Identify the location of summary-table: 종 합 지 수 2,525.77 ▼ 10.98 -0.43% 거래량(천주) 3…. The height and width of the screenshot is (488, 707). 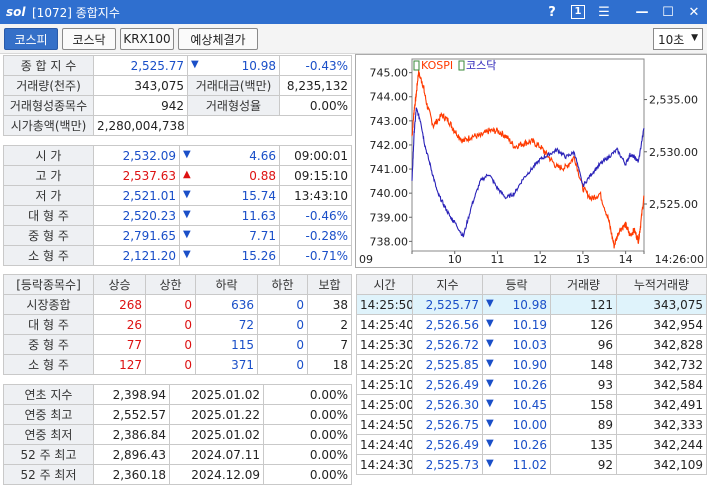
(177, 95).